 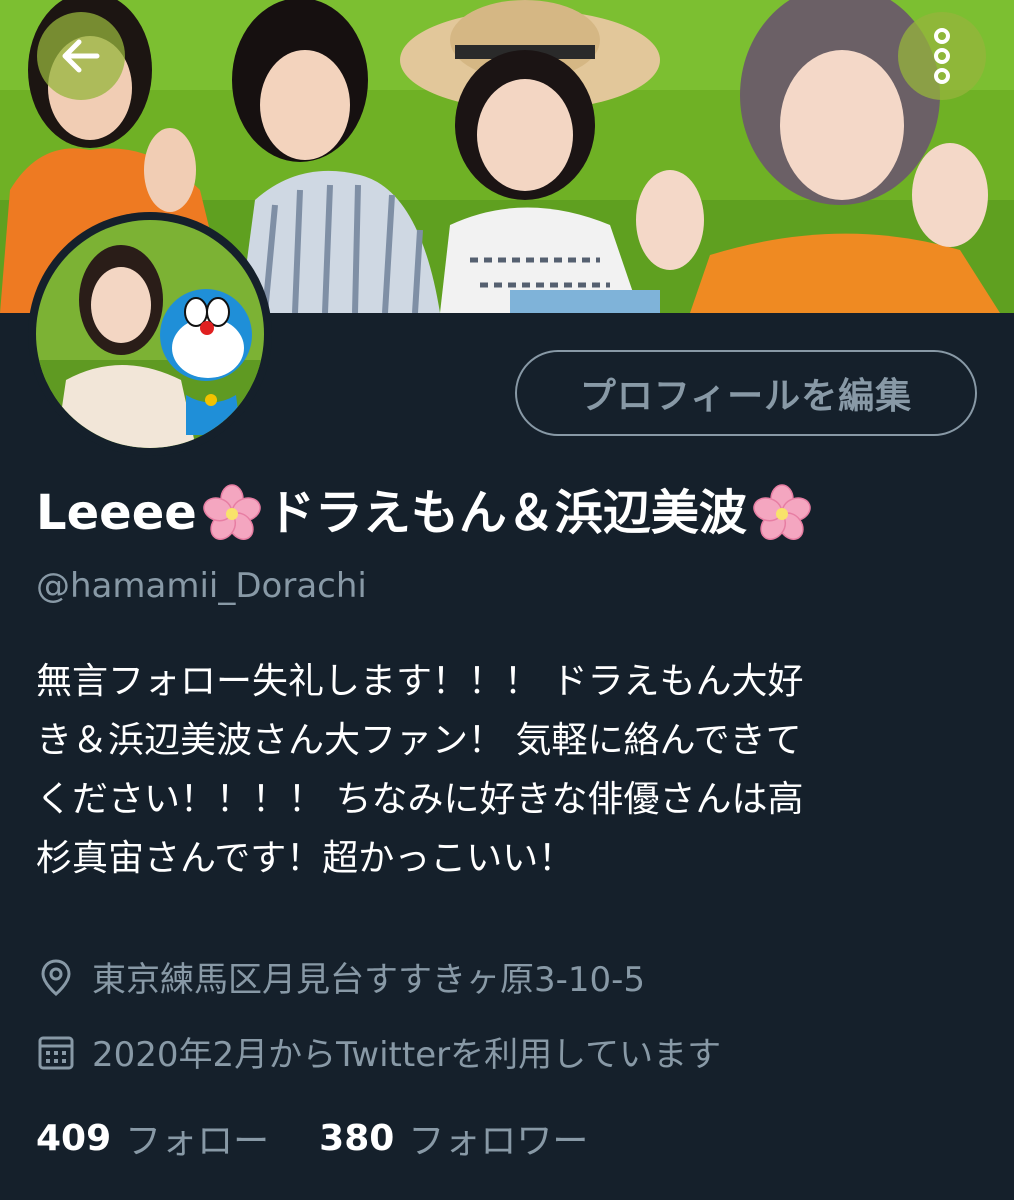 I want to click on location-pin-icon, so click(x=56, y=977).